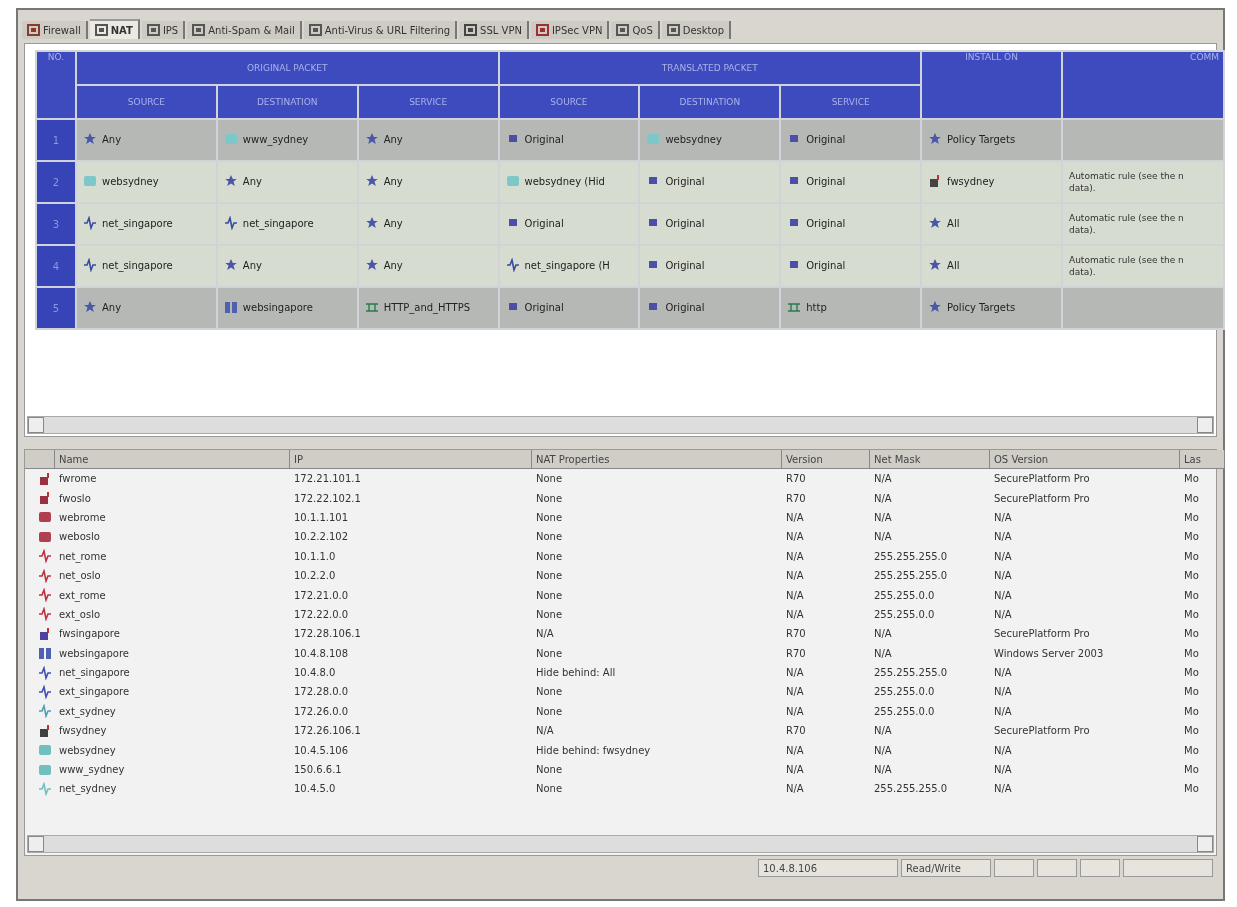  I want to click on table-cell-text: 10.4.5.106, so click(321, 750).